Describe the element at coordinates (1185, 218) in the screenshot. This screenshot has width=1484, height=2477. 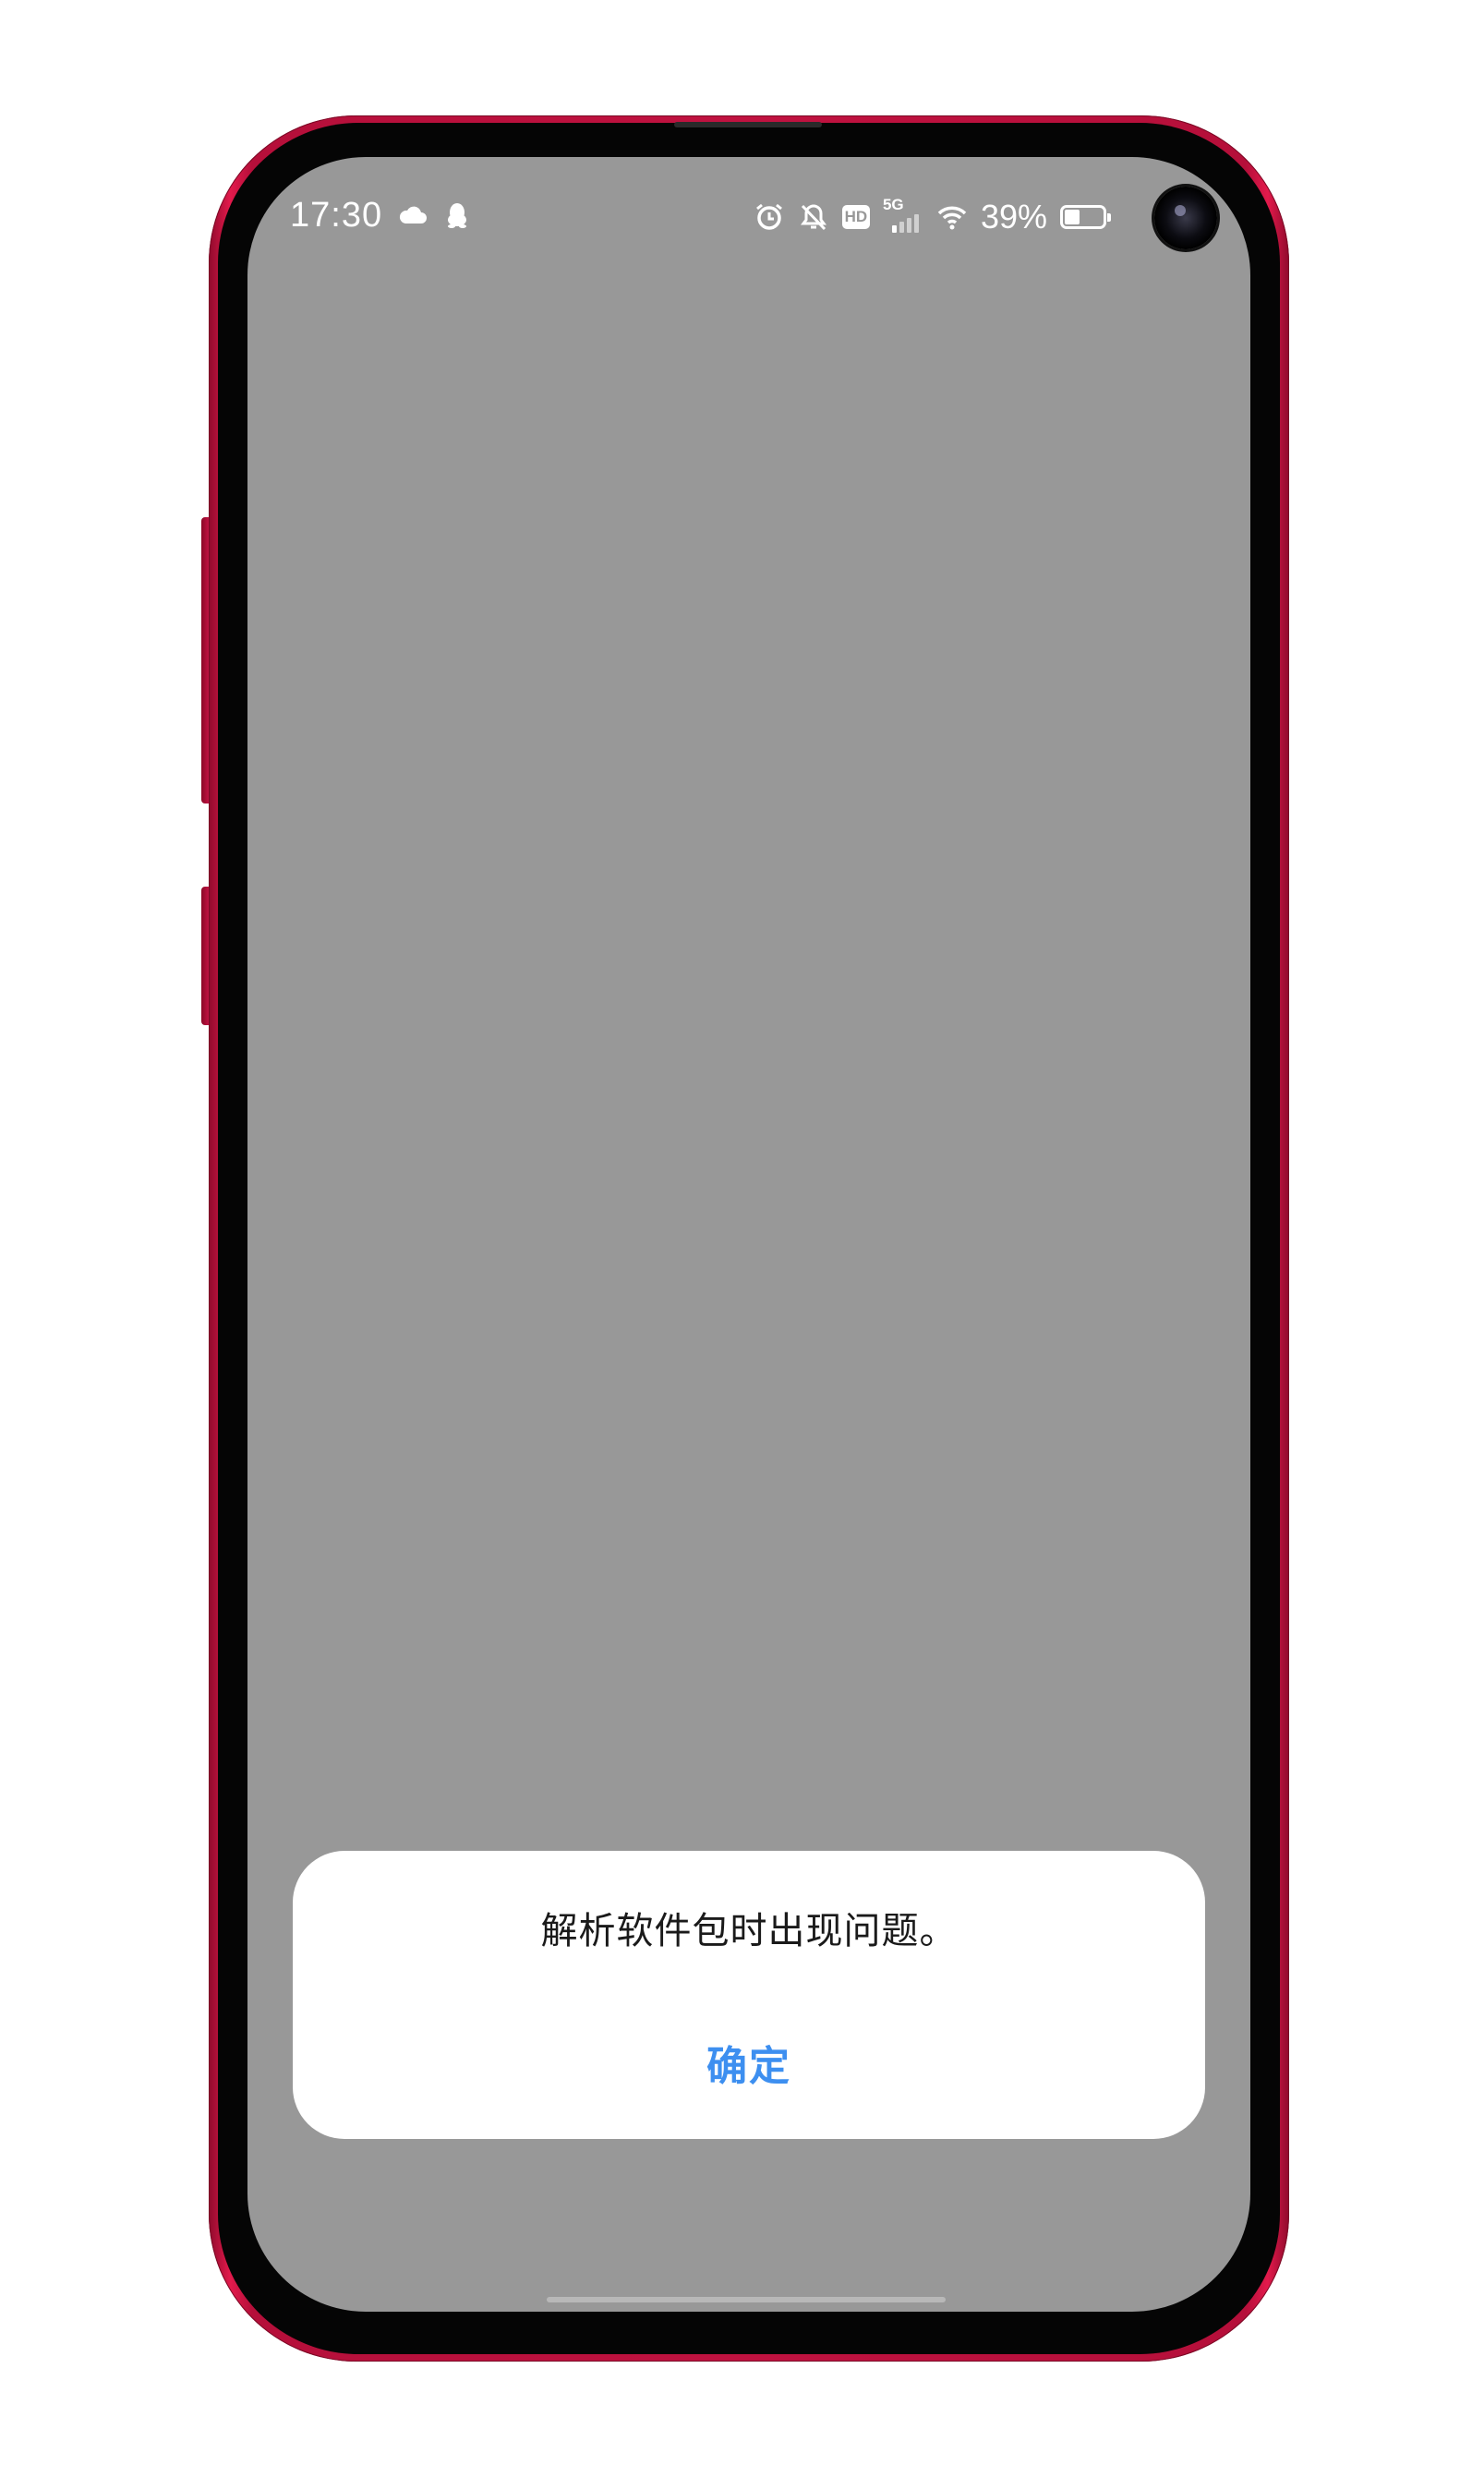
I see `front-camera` at that location.